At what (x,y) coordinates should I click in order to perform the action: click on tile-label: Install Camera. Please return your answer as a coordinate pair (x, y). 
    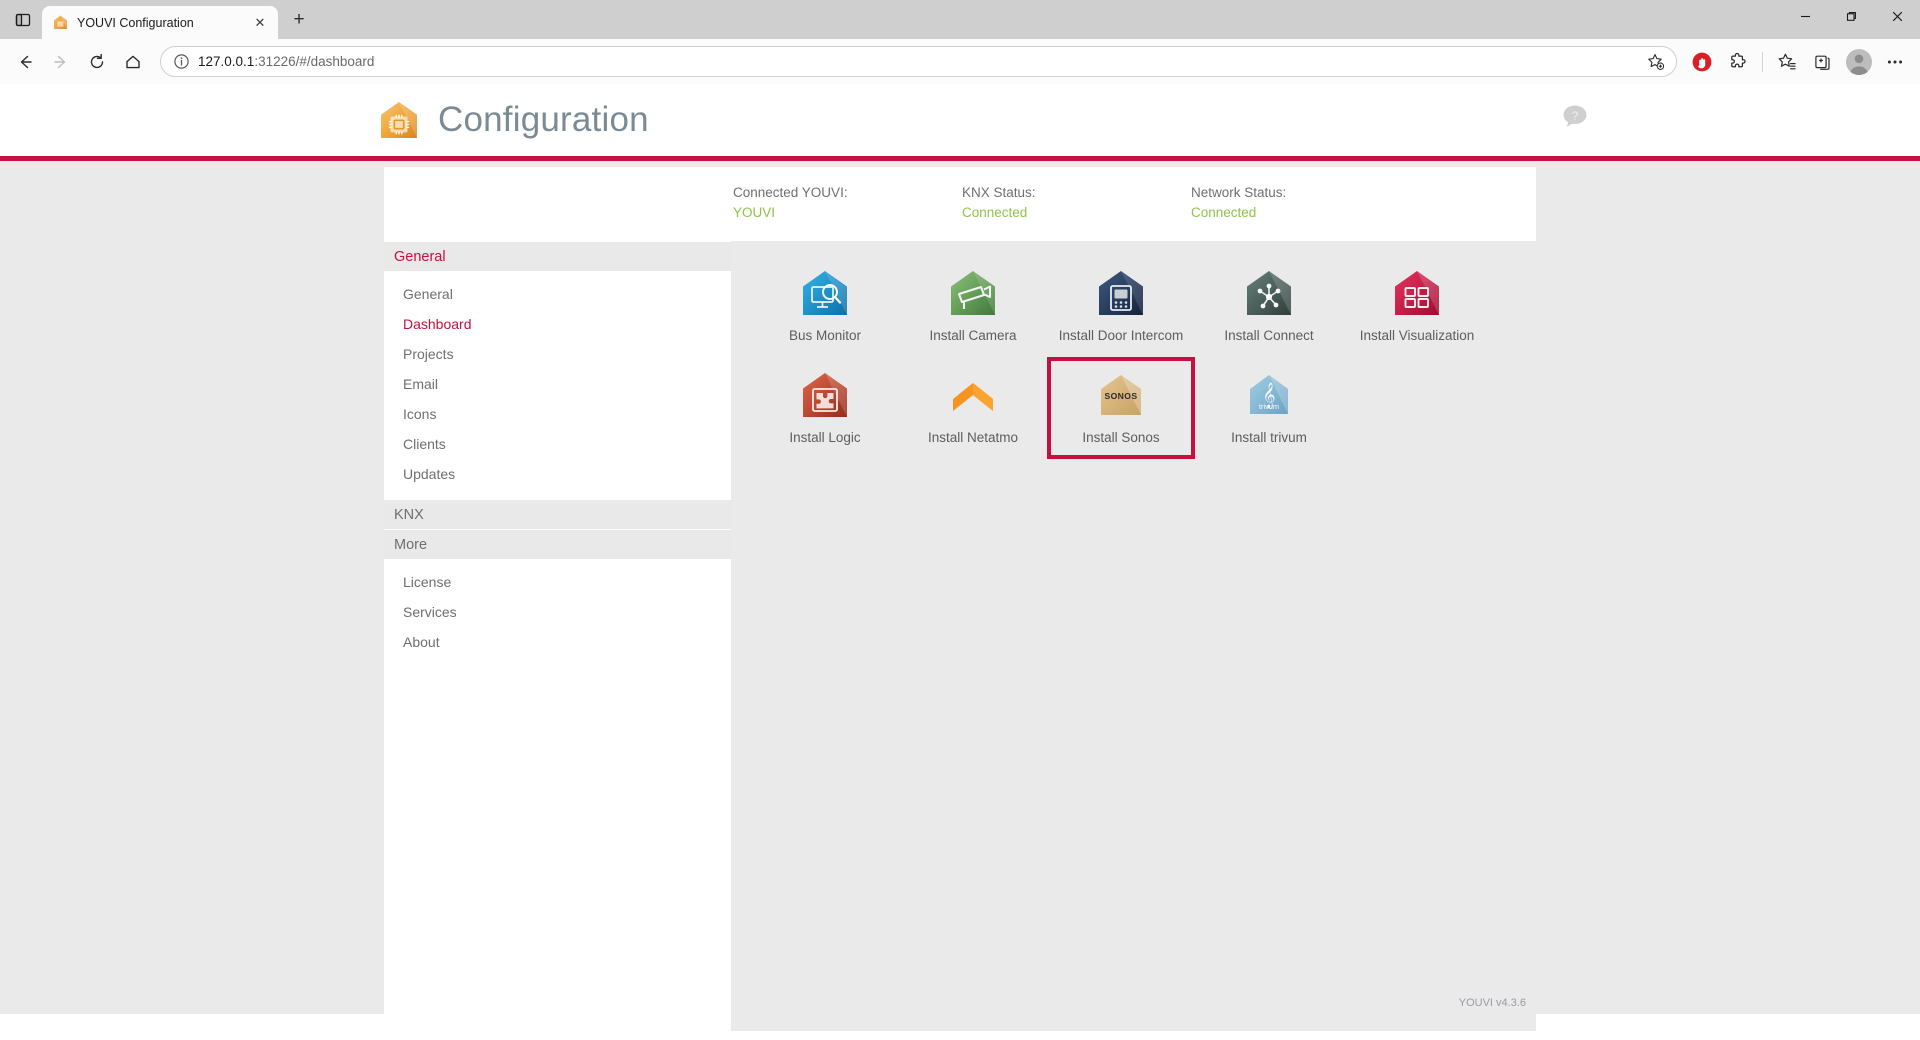
    Looking at the image, I should click on (973, 335).